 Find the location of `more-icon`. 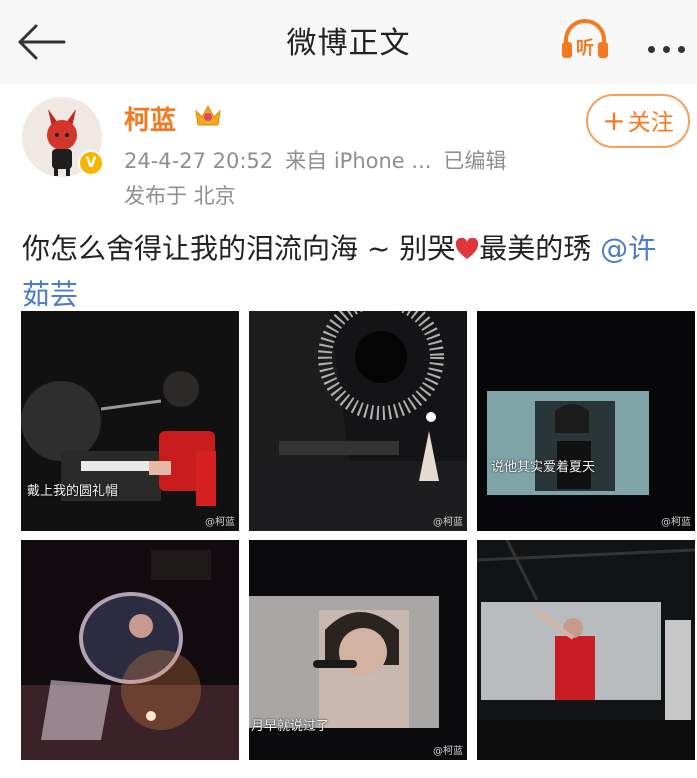

more-icon is located at coordinates (671, 45).